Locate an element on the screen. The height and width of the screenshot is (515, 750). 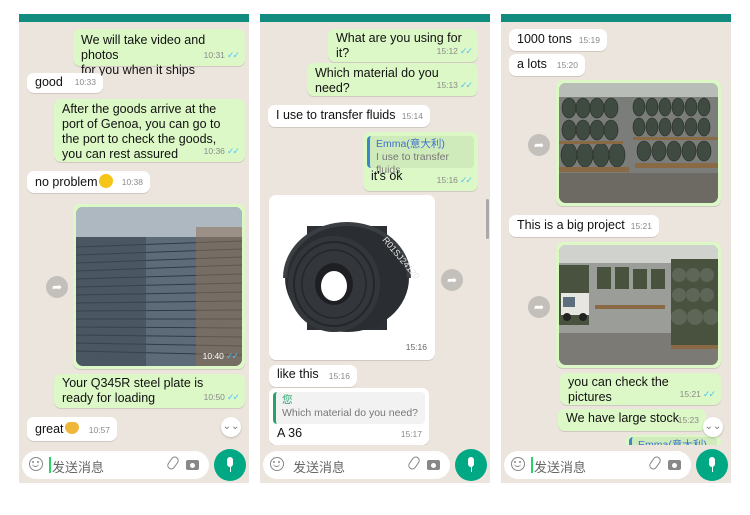
quote-text: Which material do you need? is located at coordinates (350, 413).